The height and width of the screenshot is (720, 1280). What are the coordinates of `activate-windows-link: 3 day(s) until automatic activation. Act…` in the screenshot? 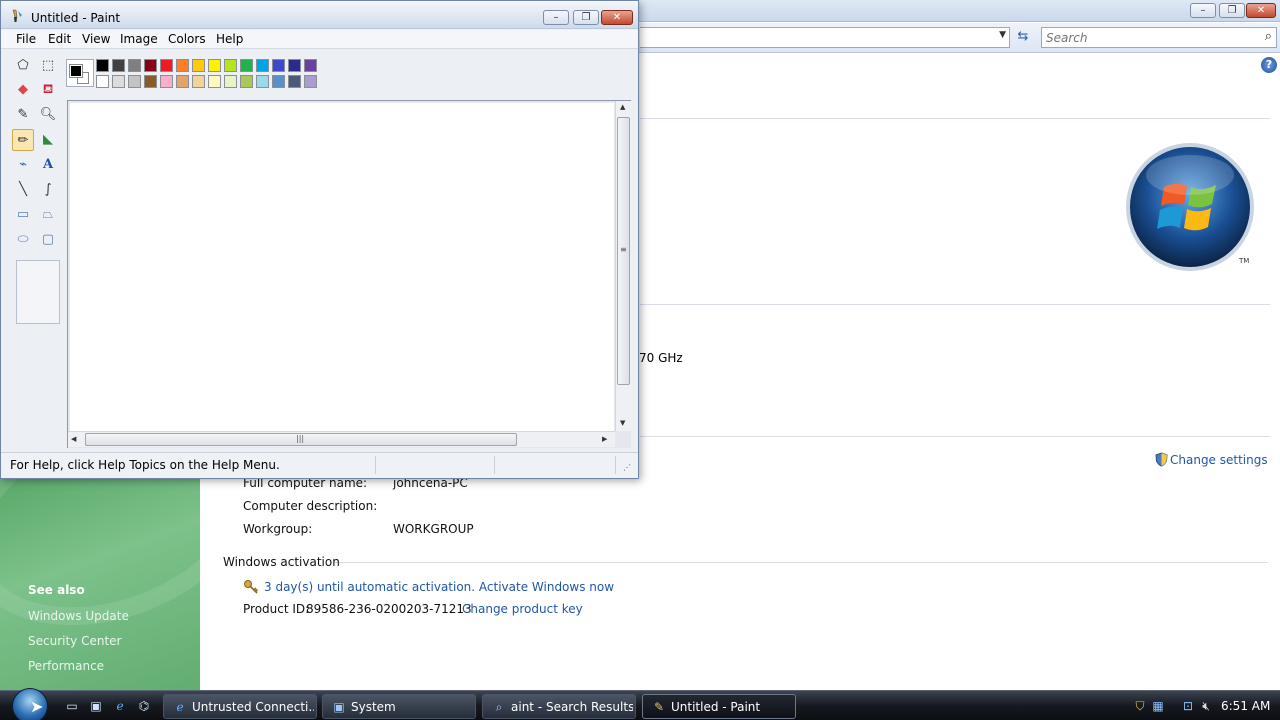 It's located at (439, 587).